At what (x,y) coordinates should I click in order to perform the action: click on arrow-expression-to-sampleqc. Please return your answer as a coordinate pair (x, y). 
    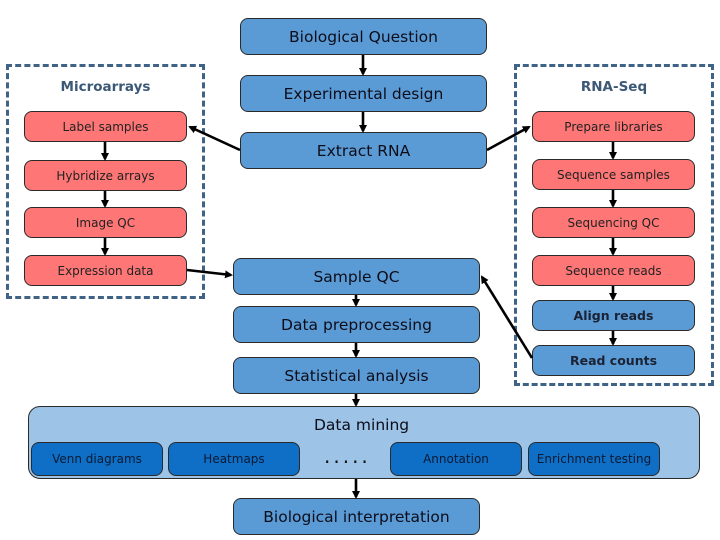
    Looking at the image, I should click on (209, 273).